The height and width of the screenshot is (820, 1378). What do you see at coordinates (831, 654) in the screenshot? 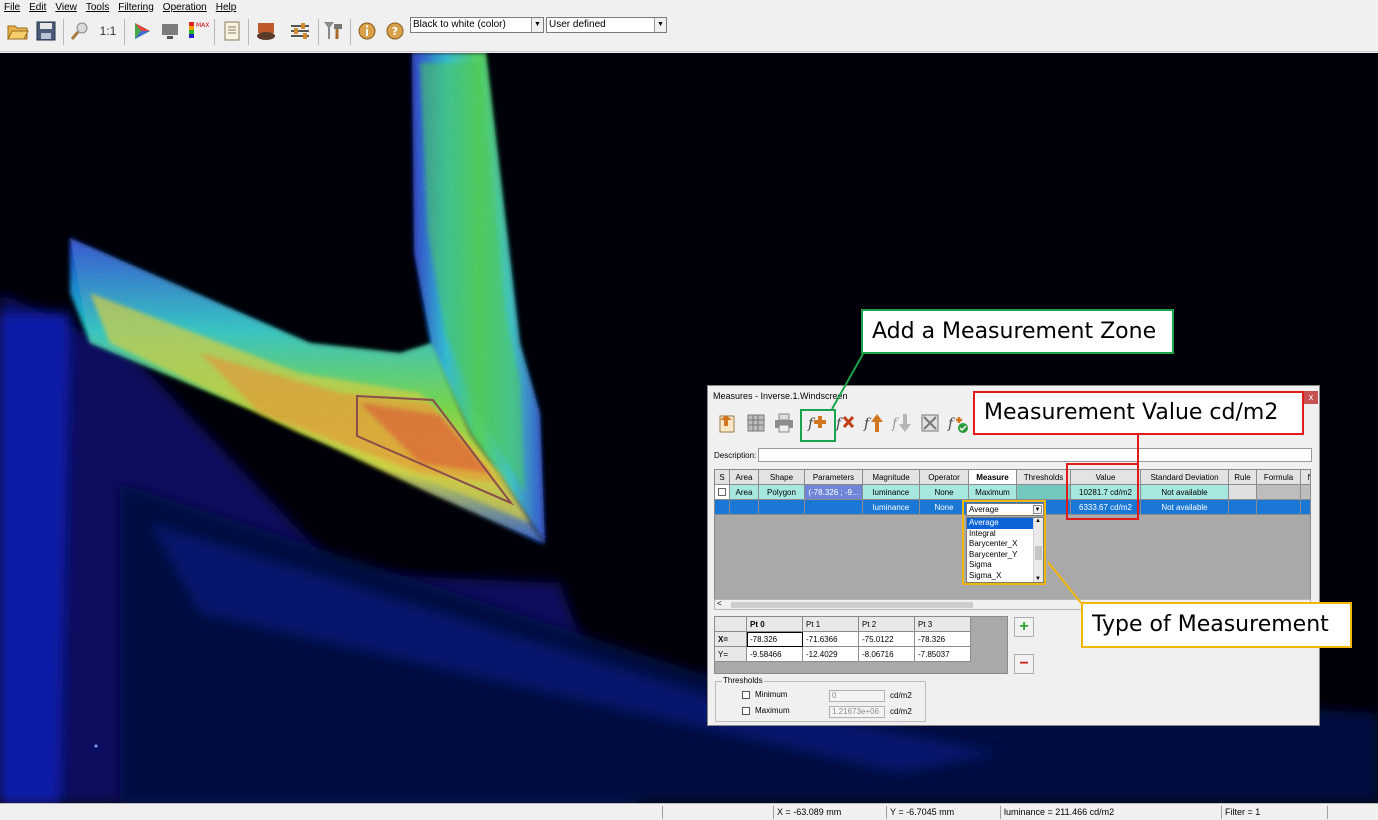
I see `point-y-cell: -12.4029` at bounding box center [831, 654].